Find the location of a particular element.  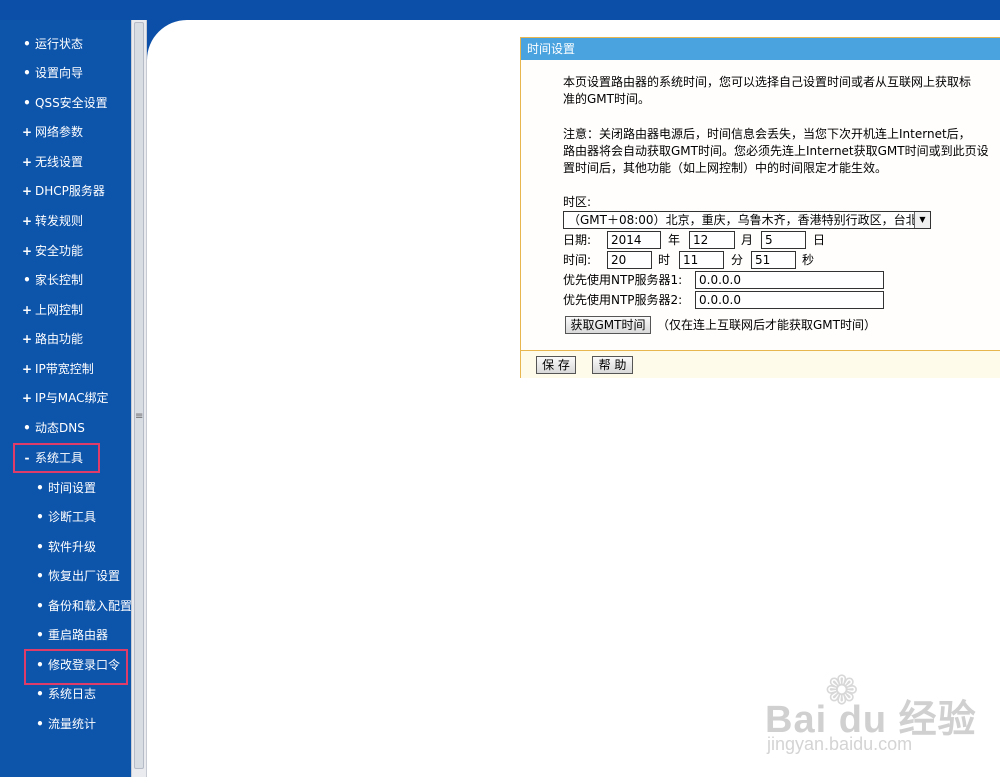

help-button: 帮 助 is located at coordinates (612, 365).